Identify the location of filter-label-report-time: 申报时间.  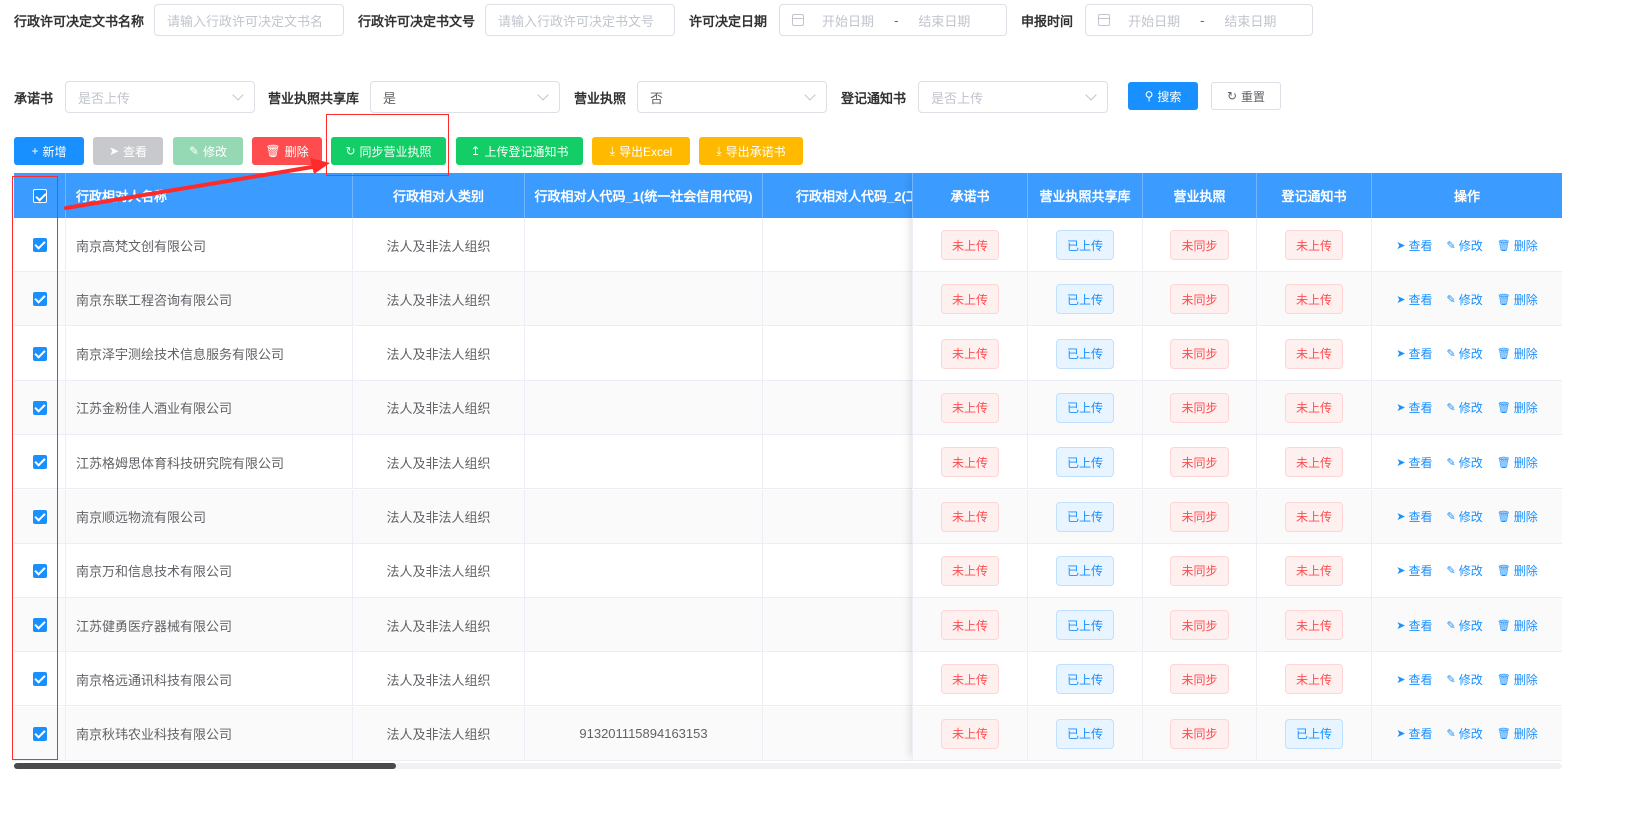
(1047, 21).